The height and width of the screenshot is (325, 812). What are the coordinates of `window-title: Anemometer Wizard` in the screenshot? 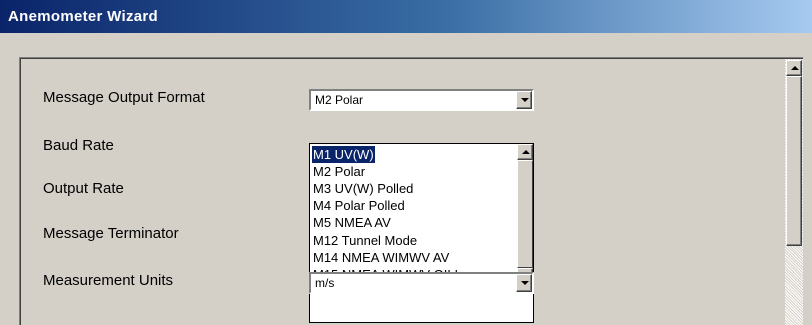 It's located at (83, 16).